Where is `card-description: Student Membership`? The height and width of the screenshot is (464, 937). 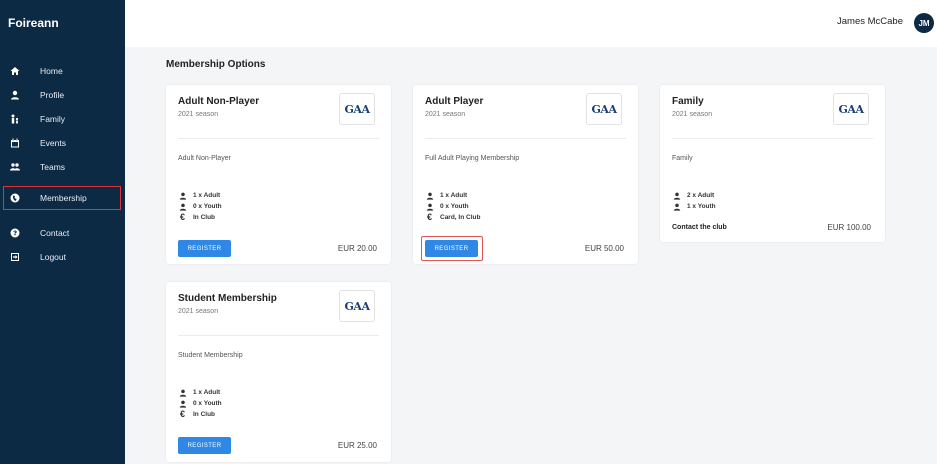
card-description: Student Membership is located at coordinates (210, 355).